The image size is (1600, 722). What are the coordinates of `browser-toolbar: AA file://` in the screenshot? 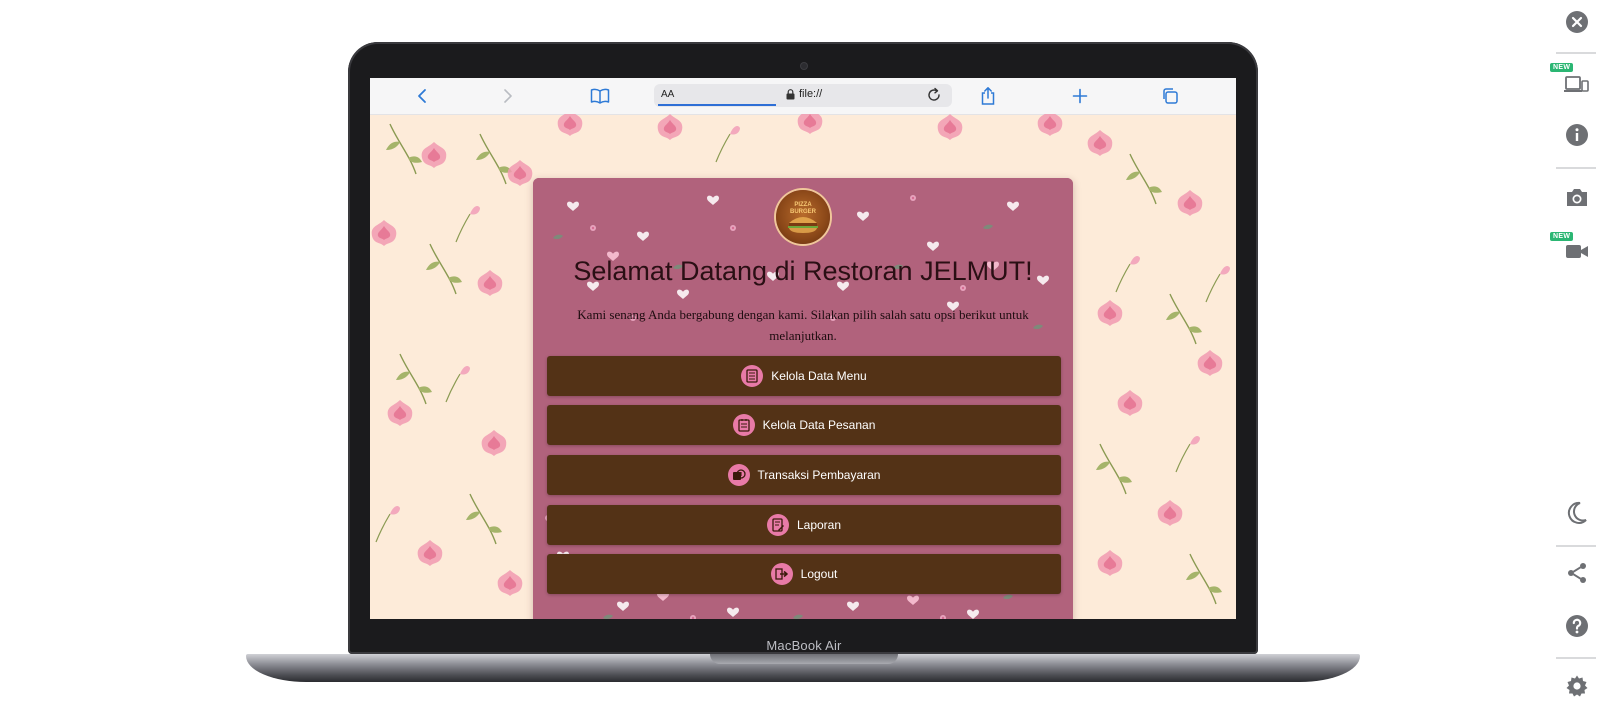 It's located at (803, 96).